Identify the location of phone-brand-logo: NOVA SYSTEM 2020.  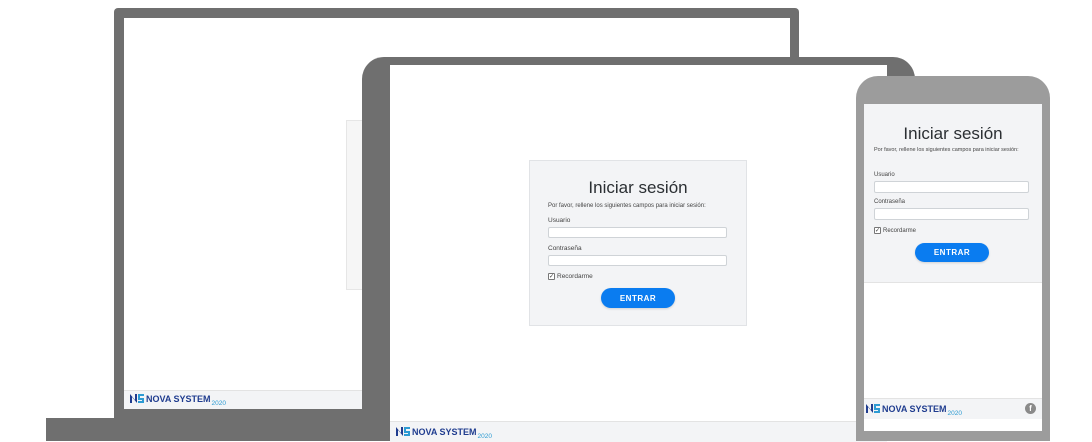
(914, 410).